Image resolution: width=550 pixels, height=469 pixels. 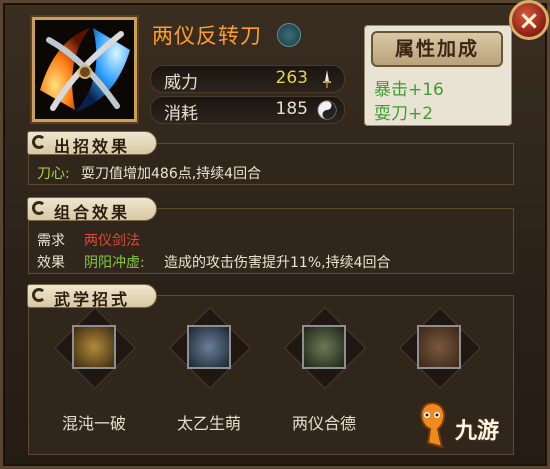 I want to click on combo-title: 组合效果, so click(x=92, y=212).